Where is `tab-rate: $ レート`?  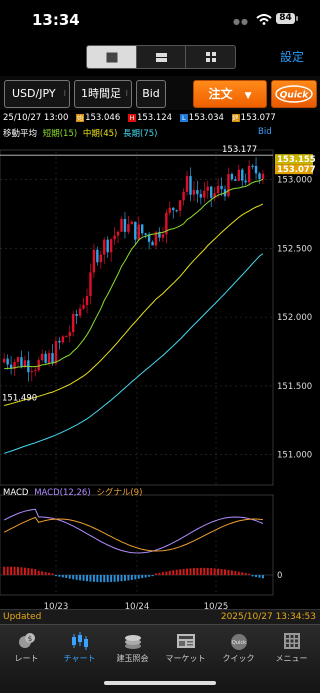 tab-rate: $ レート is located at coordinates (26, 647).